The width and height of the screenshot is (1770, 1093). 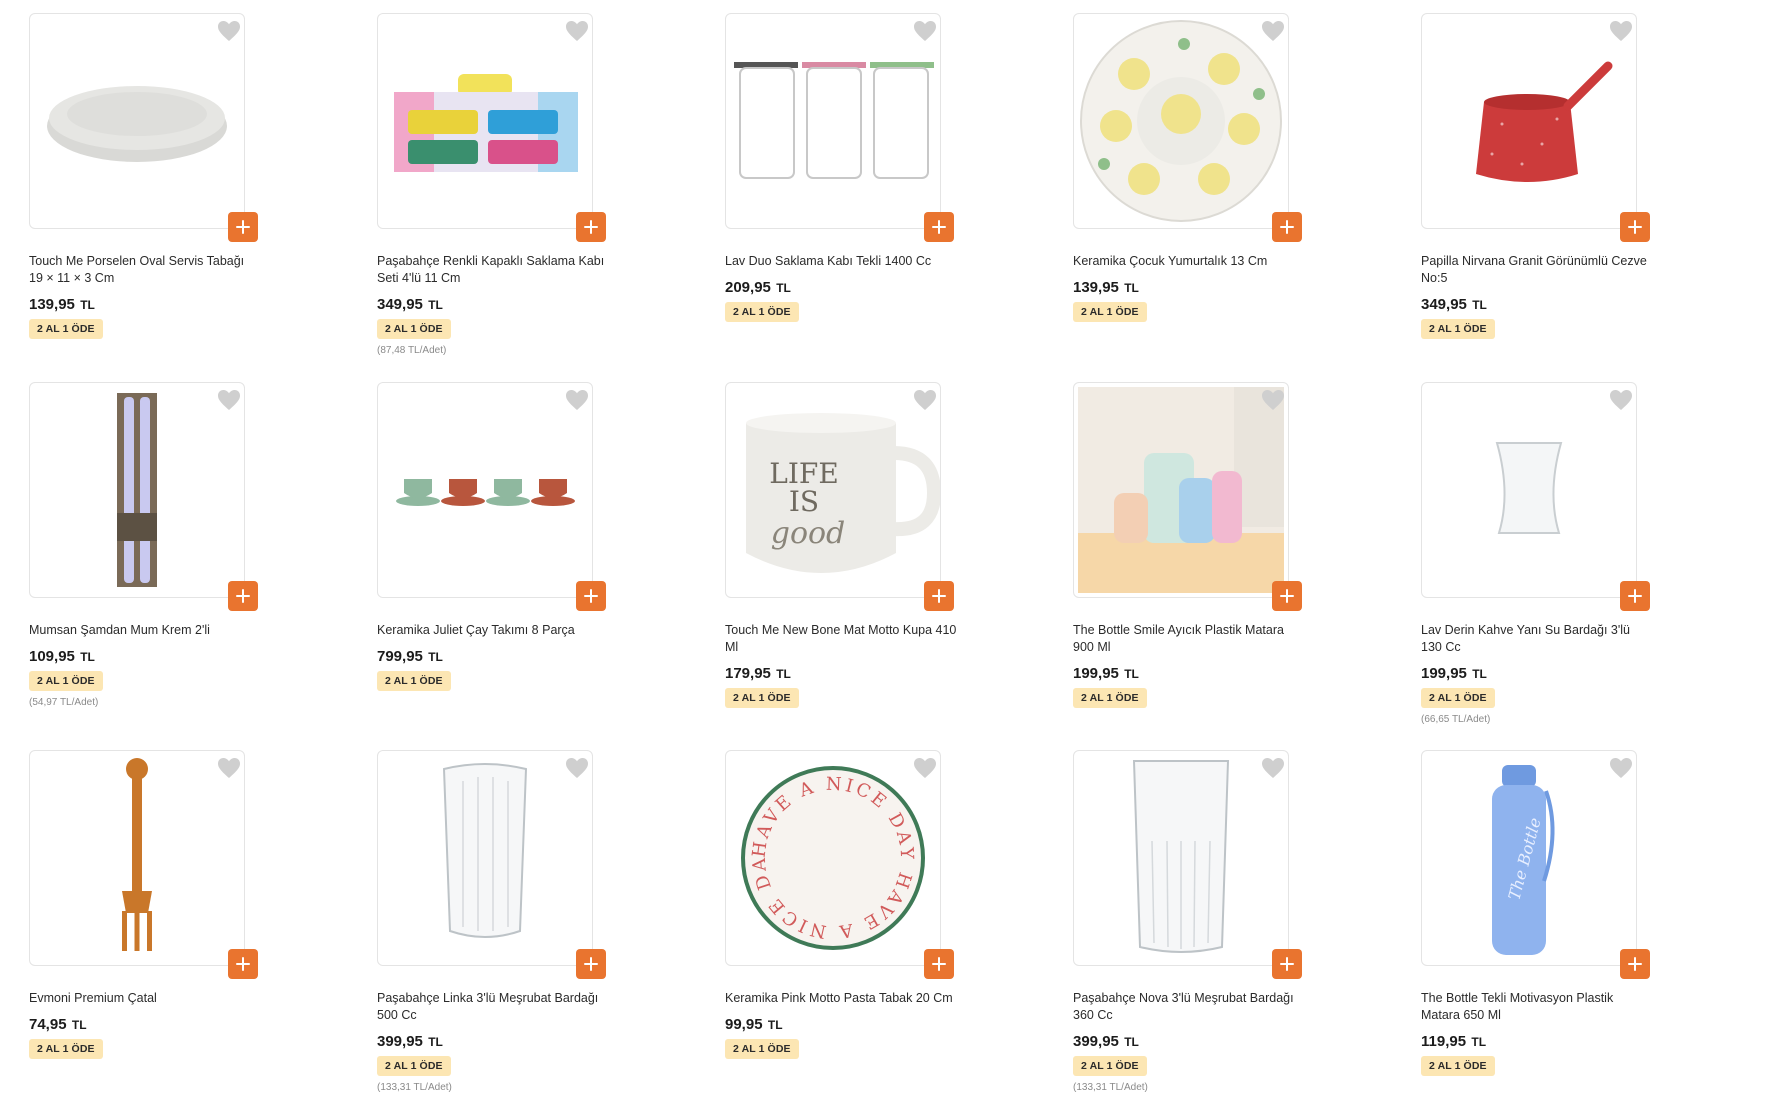 What do you see at coordinates (833, 490) in the screenshot?
I see `product-image: LIFEISgood` at bounding box center [833, 490].